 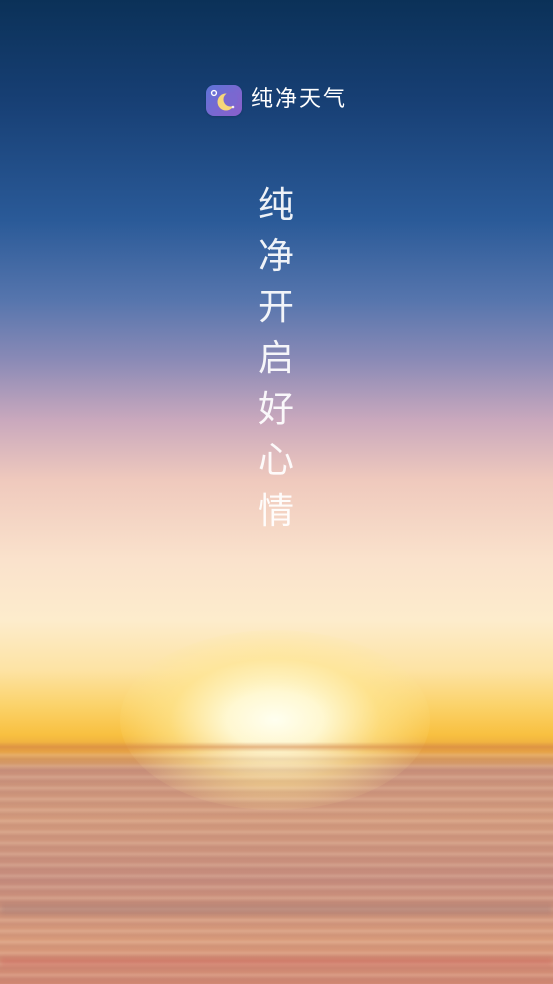 I want to click on slogan-char: 情, so click(x=275, y=511).